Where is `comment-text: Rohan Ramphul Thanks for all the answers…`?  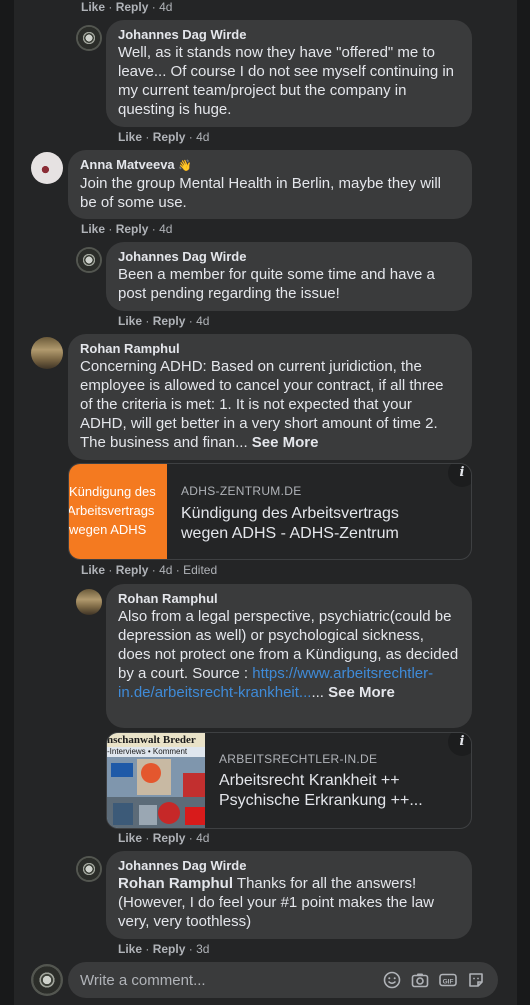
comment-text: Rohan Ramphul Thanks for all the answers… is located at coordinates (276, 902).